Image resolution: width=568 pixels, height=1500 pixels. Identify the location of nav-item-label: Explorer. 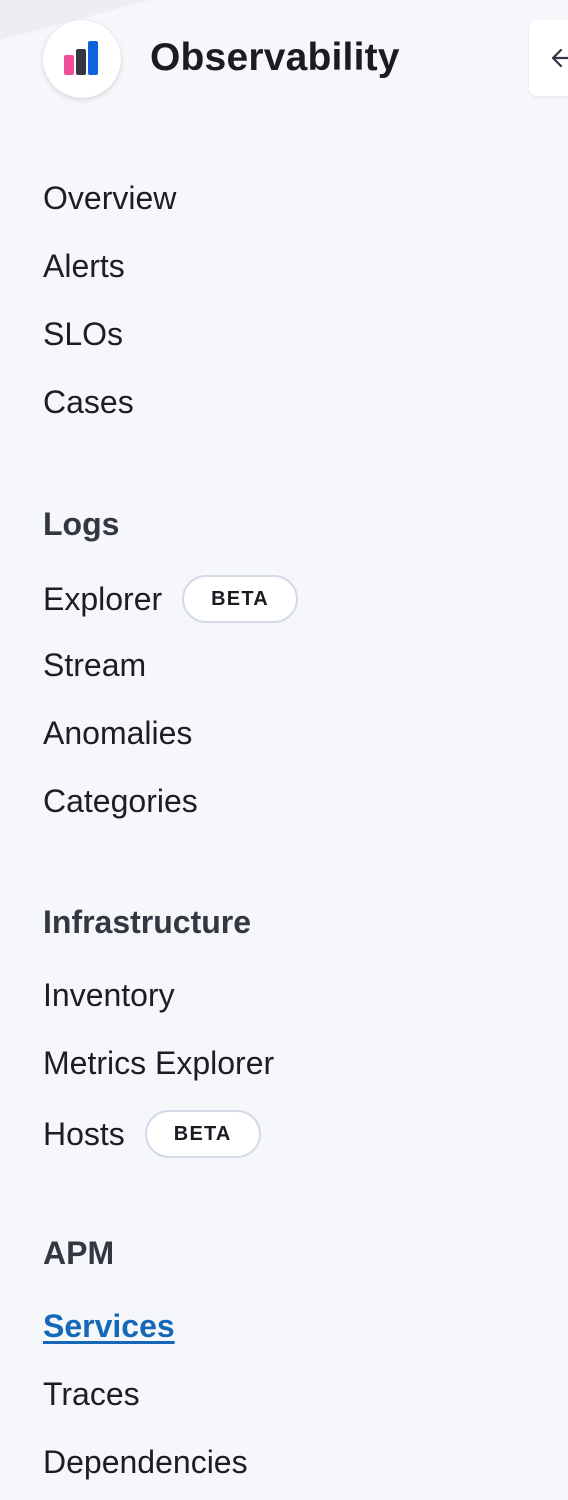
(103, 598).